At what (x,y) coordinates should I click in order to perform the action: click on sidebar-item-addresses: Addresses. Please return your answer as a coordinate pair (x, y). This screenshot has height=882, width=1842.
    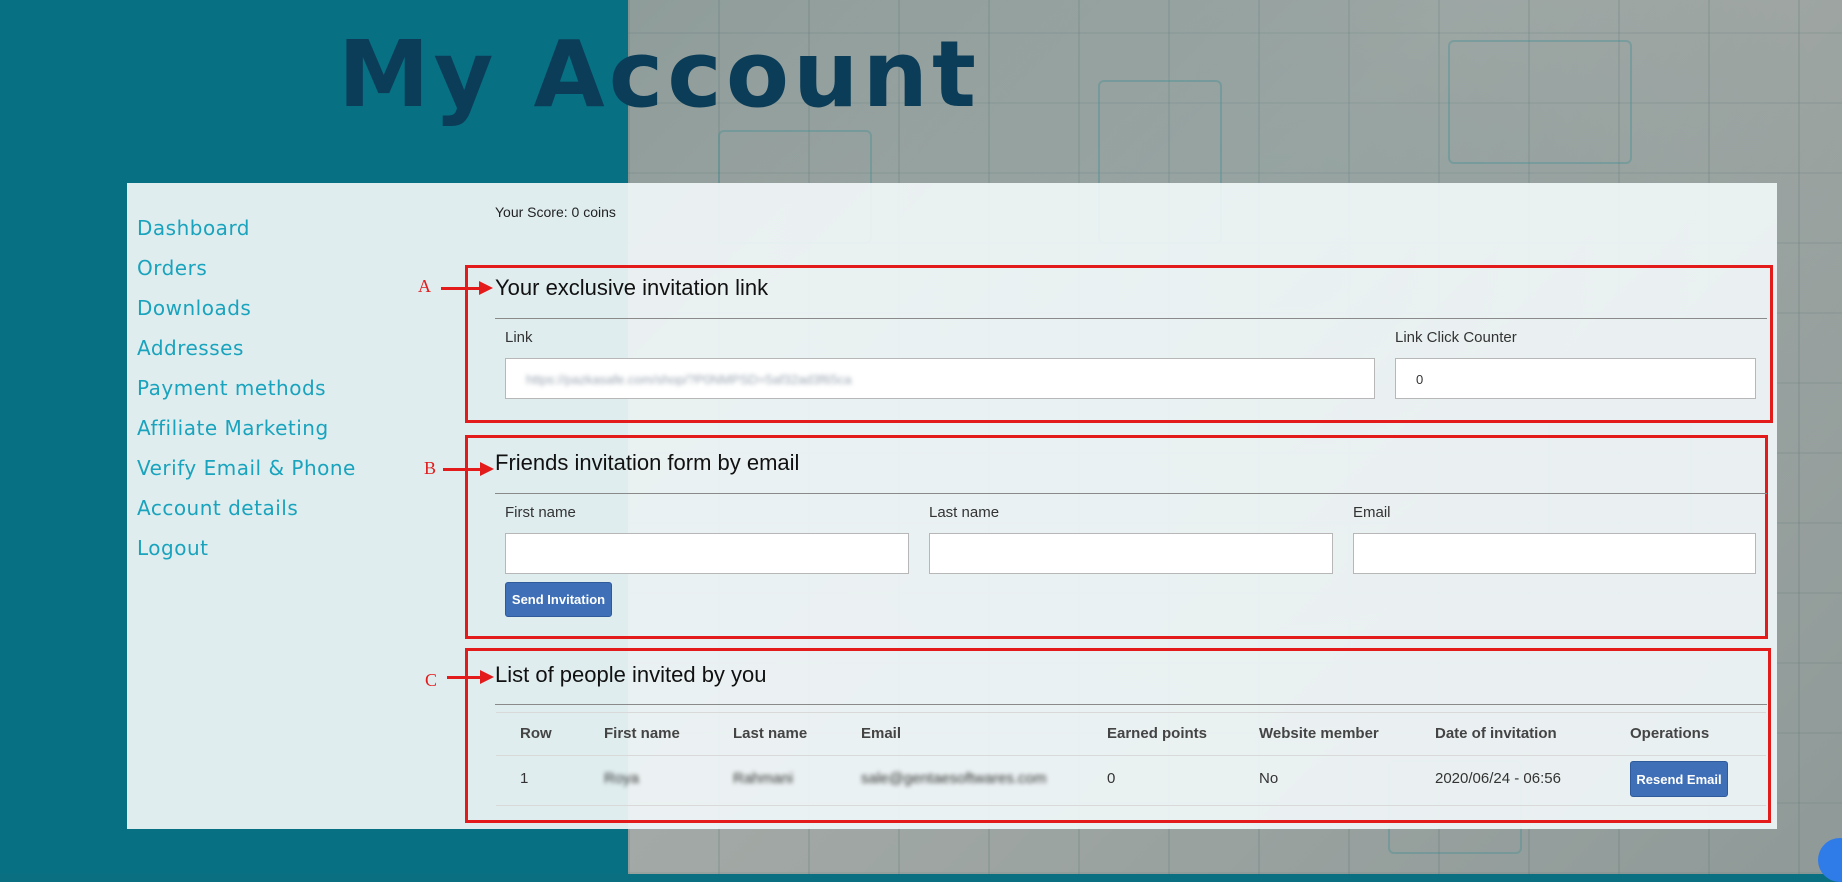
    Looking at the image, I should click on (297, 352).